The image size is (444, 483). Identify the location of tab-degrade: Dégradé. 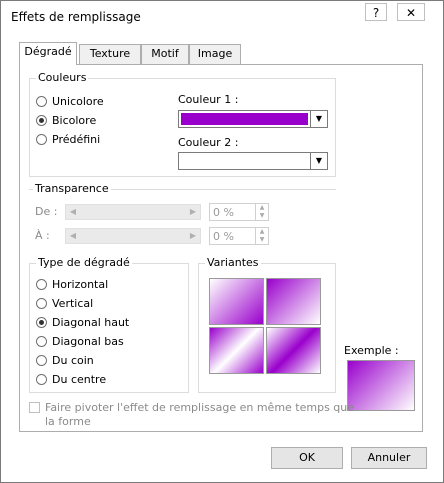
(48, 53).